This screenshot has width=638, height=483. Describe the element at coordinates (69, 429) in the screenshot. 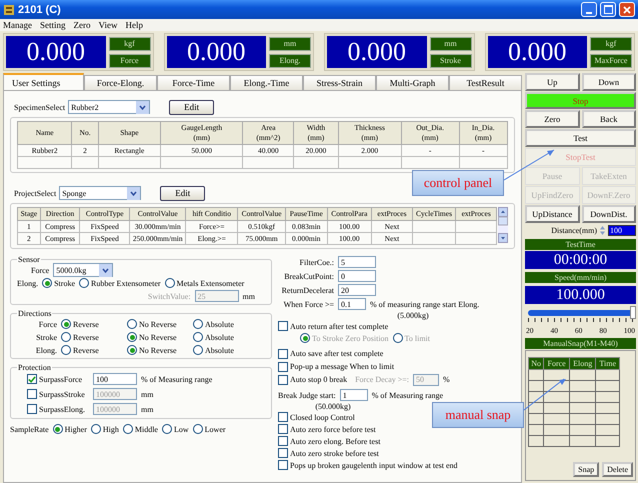

I see `radio-button: Higher` at that location.